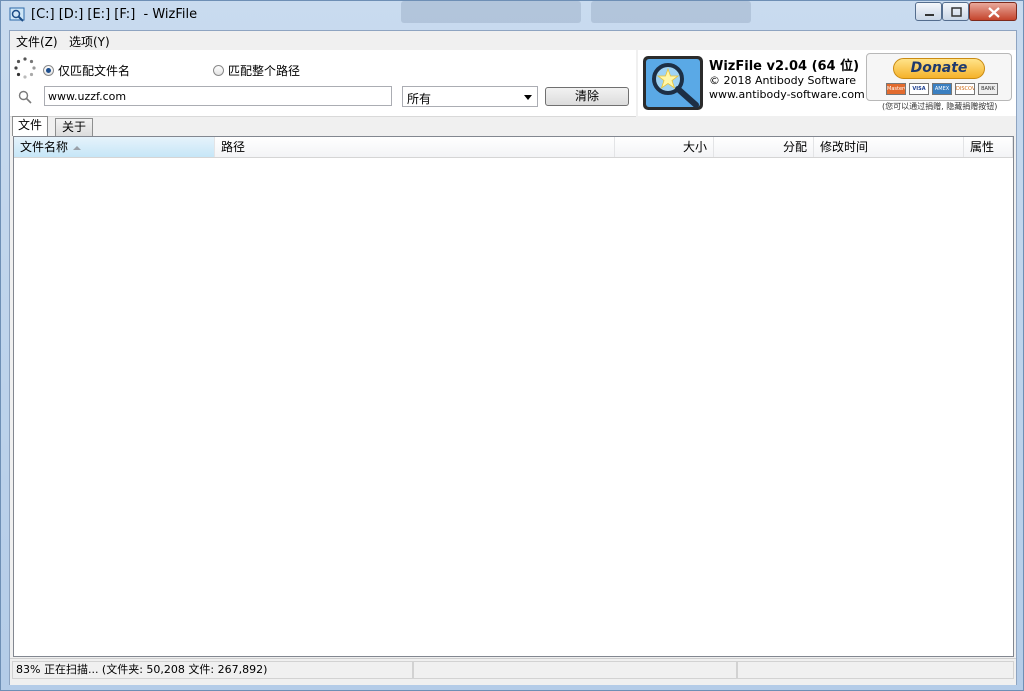 This screenshot has width=1024, height=691. I want to click on search-icon, so click(25, 97).